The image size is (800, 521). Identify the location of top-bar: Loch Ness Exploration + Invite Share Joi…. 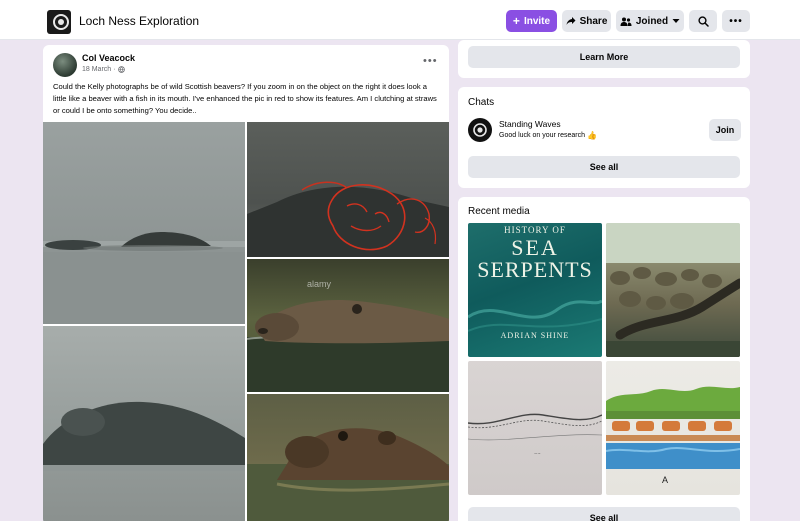
(400, 20).